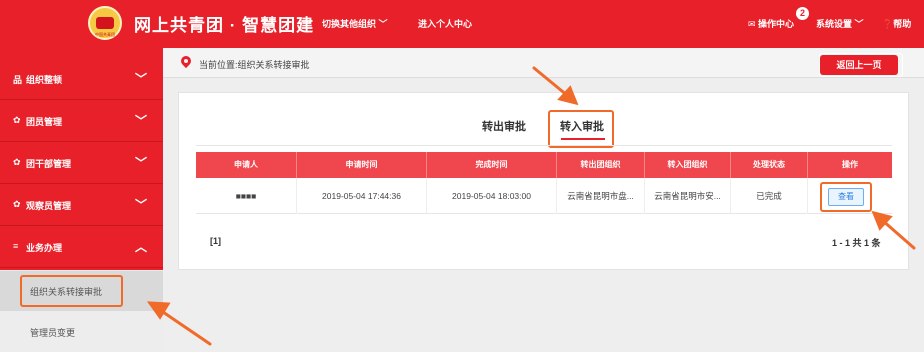 The width and height of the screenshot is (924, 352). Describe the element at coordinates (551, 82) in the screenshot. I see `arrow-to-tab` at that location.